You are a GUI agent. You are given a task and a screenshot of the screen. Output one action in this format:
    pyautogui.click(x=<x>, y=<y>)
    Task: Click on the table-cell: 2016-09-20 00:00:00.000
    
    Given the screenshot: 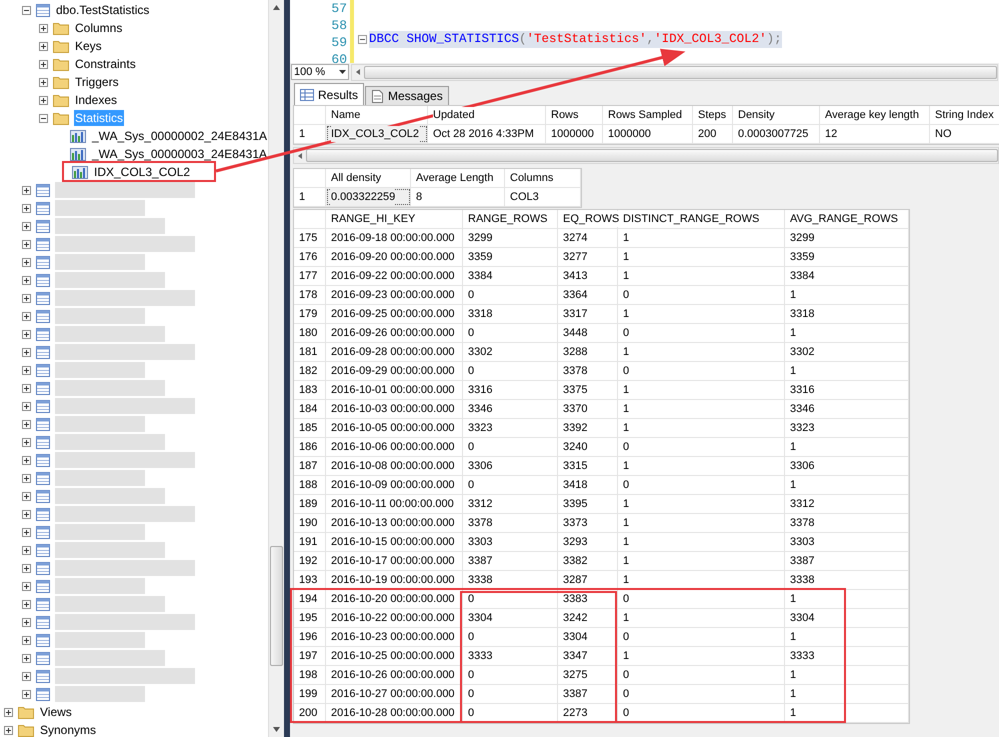 What is the action you would take?
    pyautogui.click(x=394, y=257)
    